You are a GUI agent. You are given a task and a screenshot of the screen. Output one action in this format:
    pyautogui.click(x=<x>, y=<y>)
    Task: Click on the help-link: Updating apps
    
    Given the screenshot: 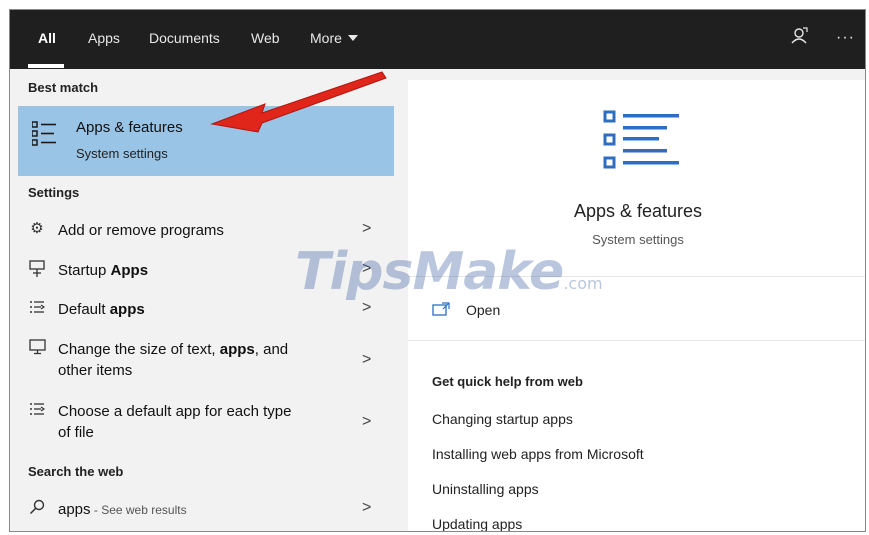 What is the action you would take?
    pyautogui.click(x=477, y=523)
    